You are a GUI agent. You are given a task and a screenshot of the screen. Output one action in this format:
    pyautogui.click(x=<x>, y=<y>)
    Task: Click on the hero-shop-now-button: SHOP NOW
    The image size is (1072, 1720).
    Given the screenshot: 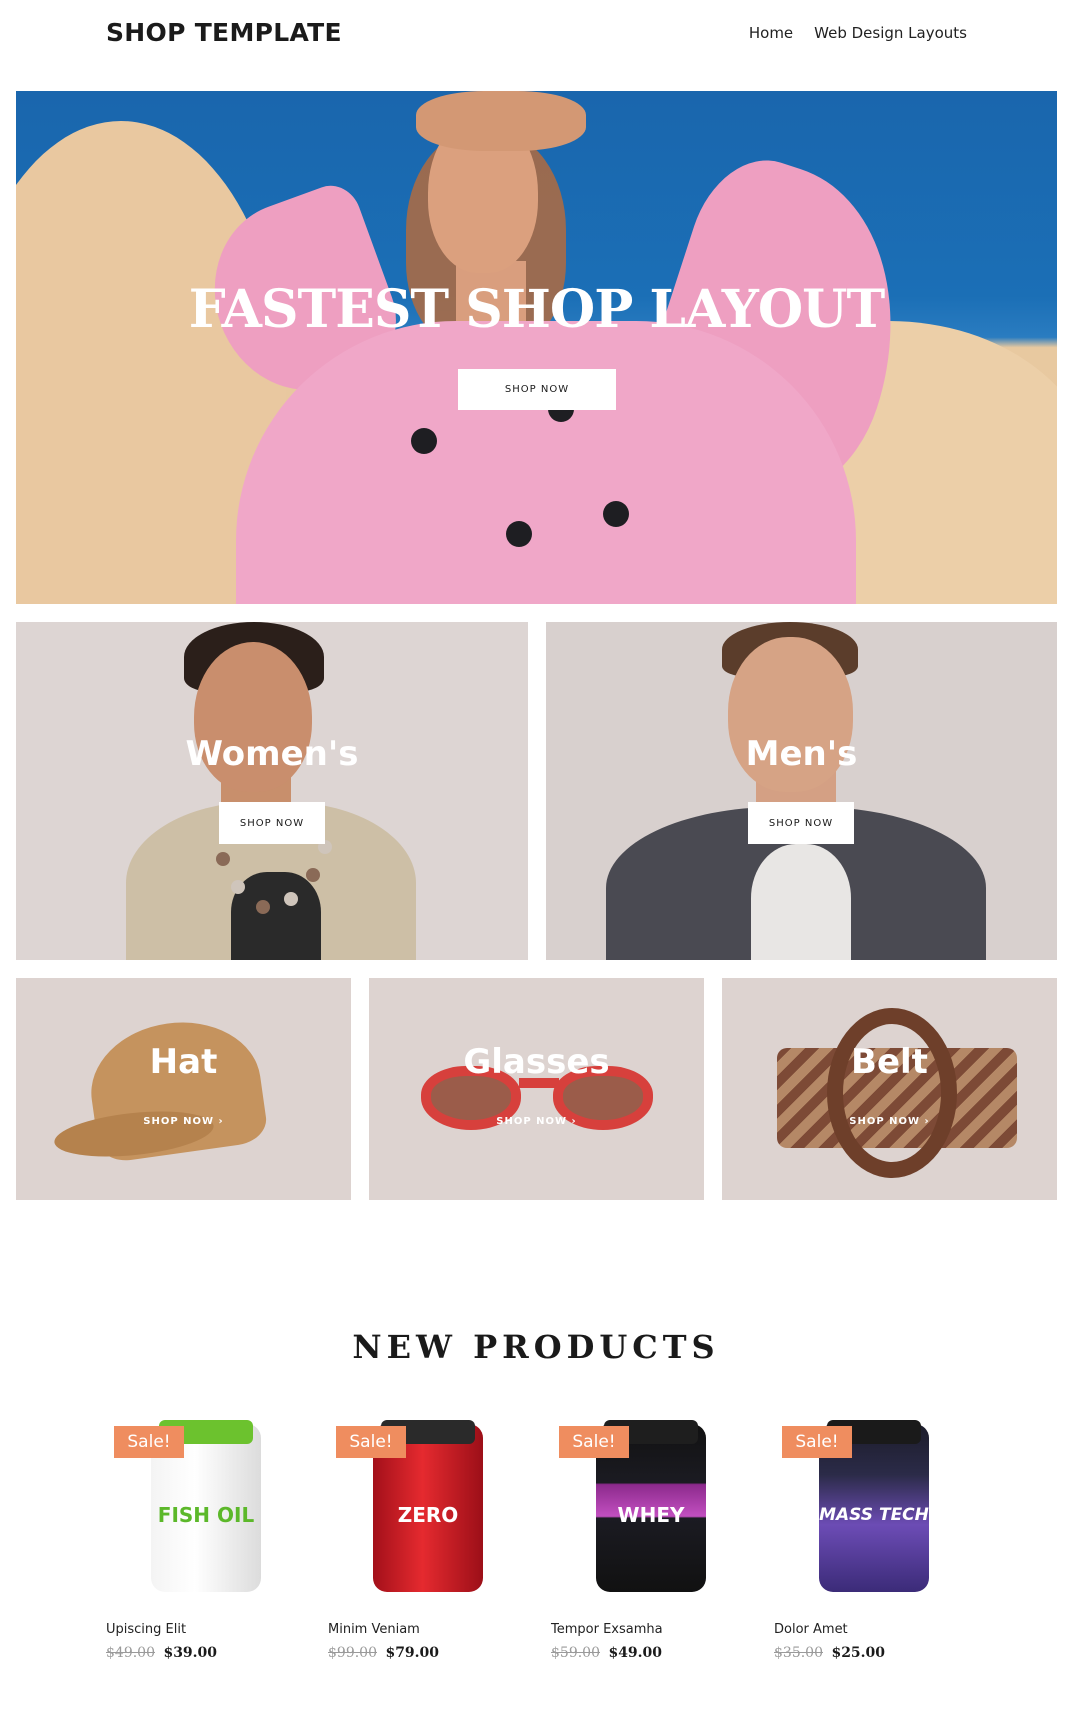 What is the action you would take?
    pyautogui.click(x=537, y=389)
    